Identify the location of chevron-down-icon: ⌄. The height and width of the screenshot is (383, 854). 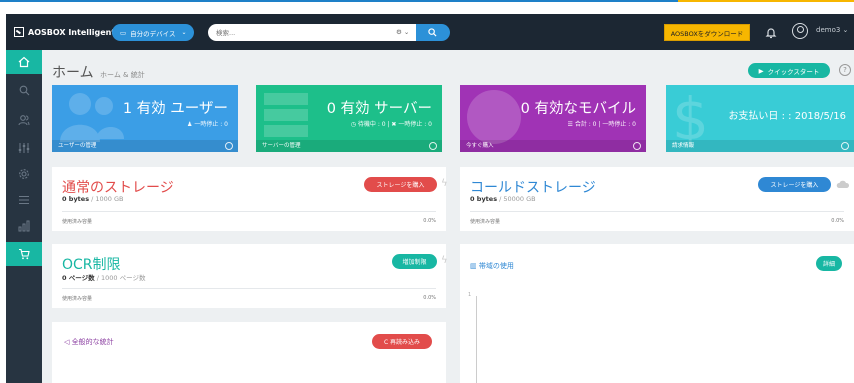
(184, 32).